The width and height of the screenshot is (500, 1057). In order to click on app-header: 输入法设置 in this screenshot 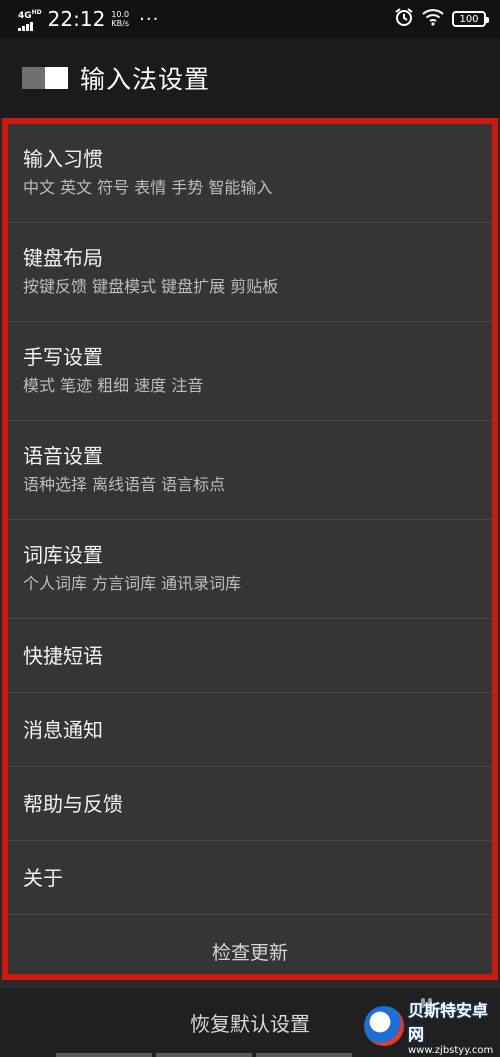, I will do `click(250, 78)`.